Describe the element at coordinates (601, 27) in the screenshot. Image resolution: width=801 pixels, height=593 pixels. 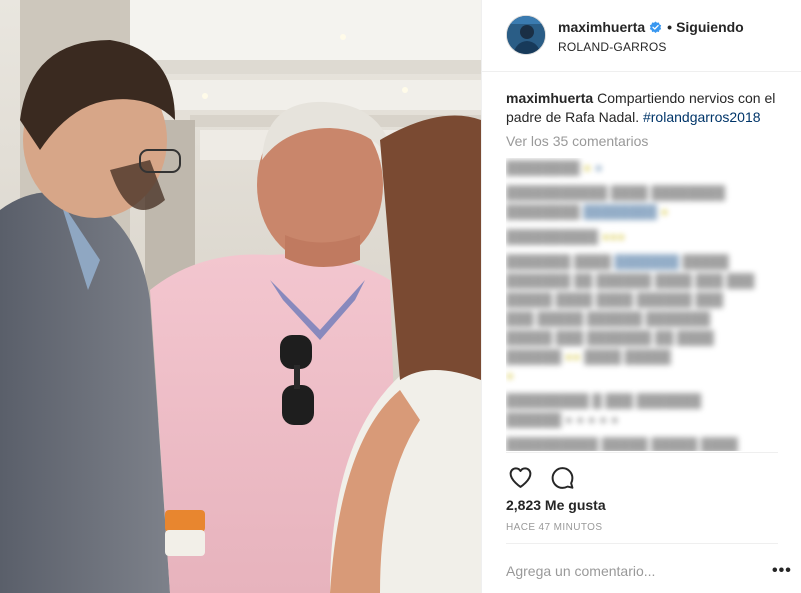
I see `username-link: maximhuerta` at that location.